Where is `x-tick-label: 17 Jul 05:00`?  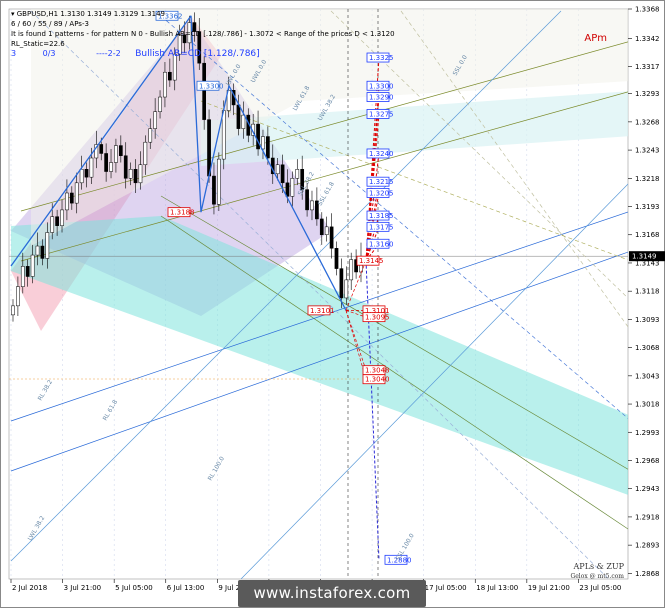
x-tick-label: 17 Jul 05:00 is located at coordinates (446, 588).